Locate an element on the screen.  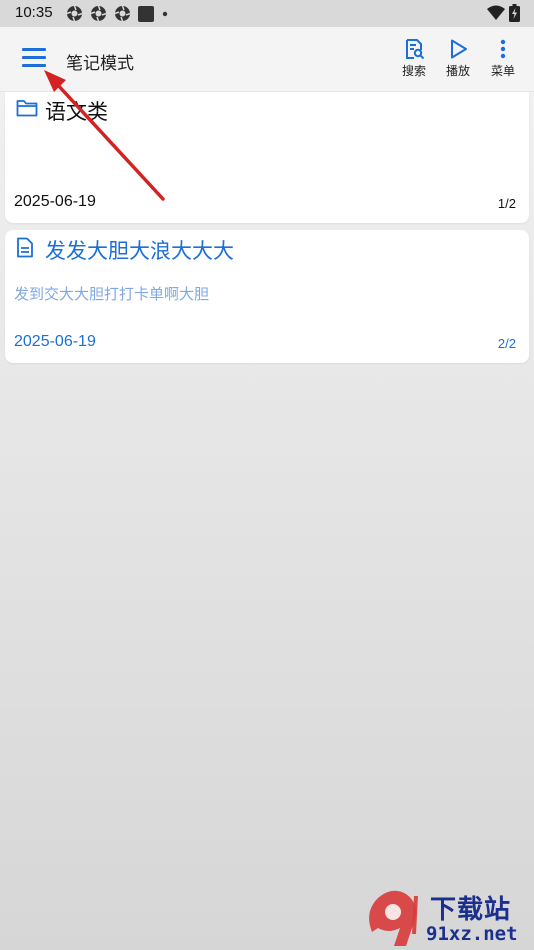
note-card: 发发大胆大浪大大大 发到交大大胆打打卡单啊大胆 2025-06-19 2/2 is located at coordinates (267, 296).